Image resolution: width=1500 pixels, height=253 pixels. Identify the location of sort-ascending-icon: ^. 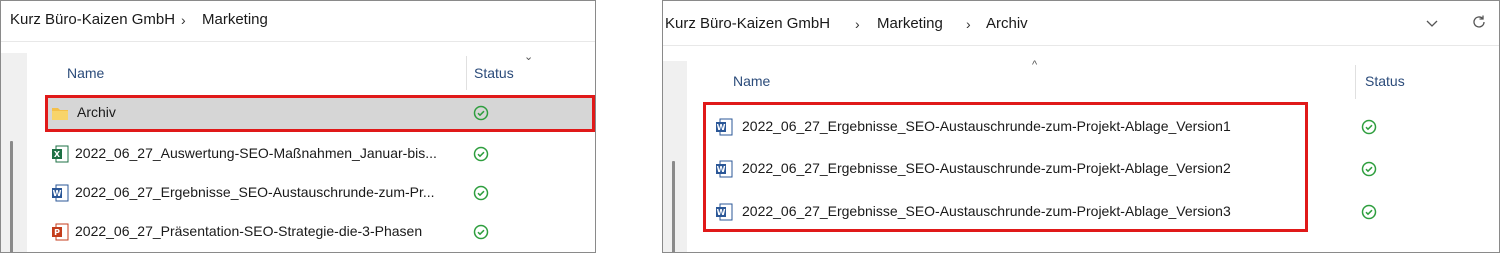
(1035, 65).